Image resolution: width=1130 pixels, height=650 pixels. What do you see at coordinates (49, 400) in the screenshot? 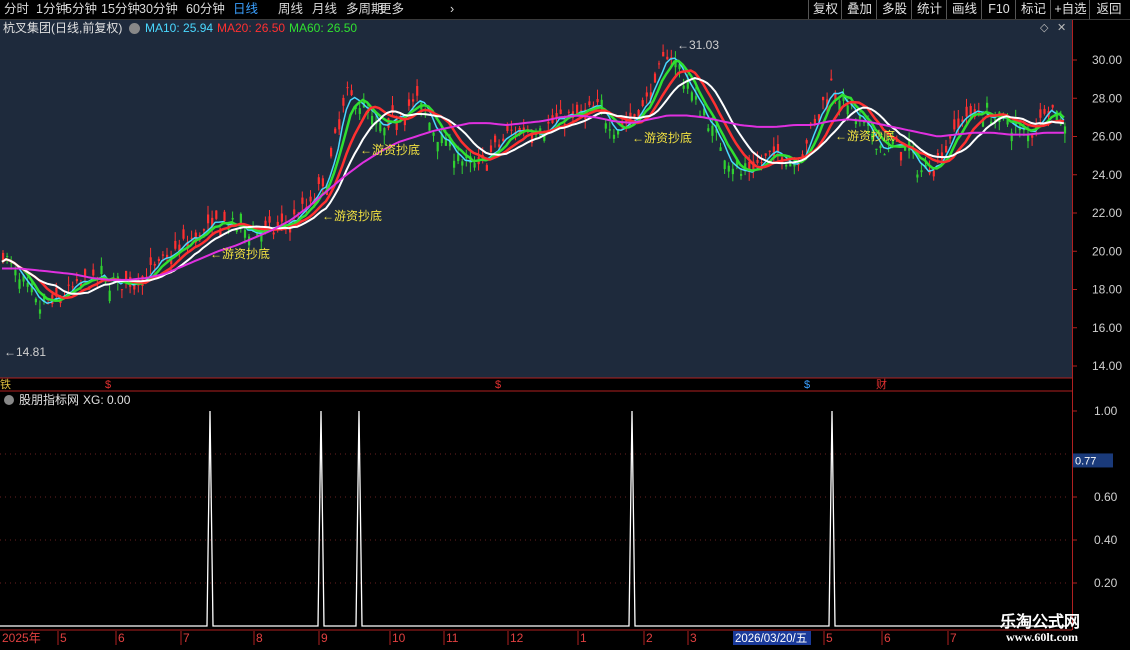
I see `indicator-name: 股朋指标网` at bounding box center [49, 400].